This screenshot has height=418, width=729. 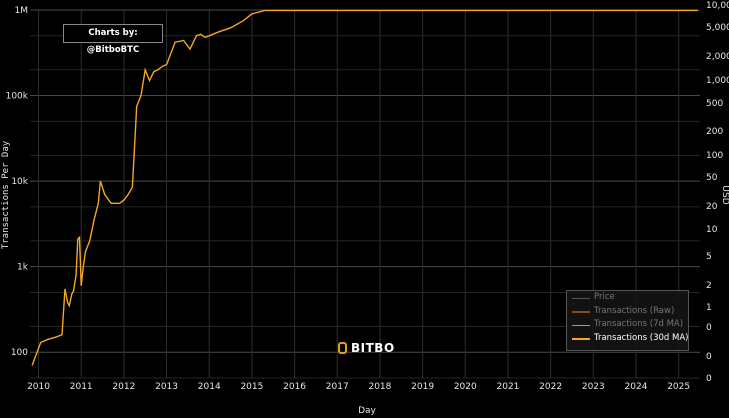 I want to click on y2-tick-label: 5, so click(x=709, y=257).